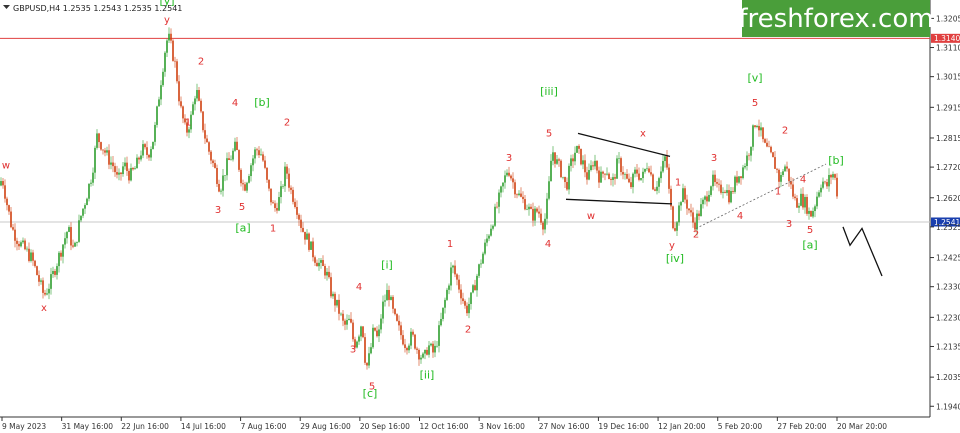 The image size is (960, 433). What do you see at coordinates (948, 167) in the screenshot?
I see `y-tick-label: 1.2720` at bounding box center [948, 167].